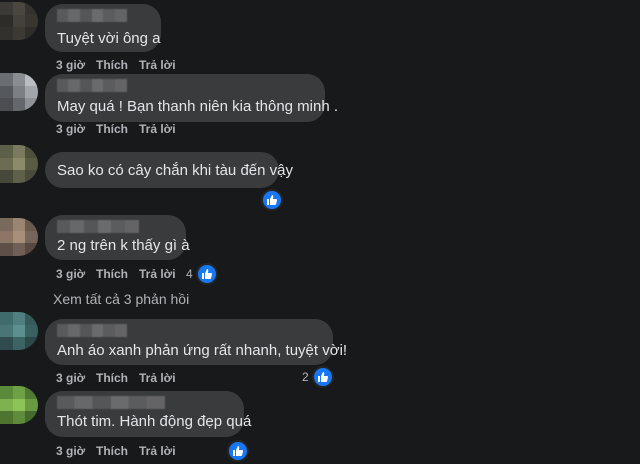  Describe the element at coordinates (109, 38) in the screenshot. I see `comment-text: Tuyệt vời ông a` at that location.